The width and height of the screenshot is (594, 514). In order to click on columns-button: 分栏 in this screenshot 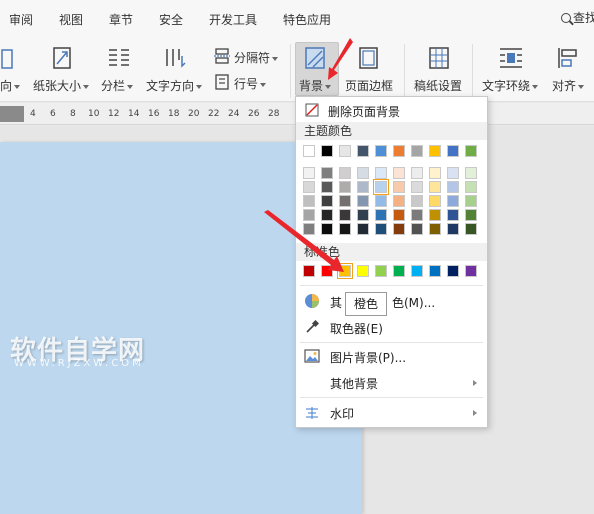, I will do `click(117, 85)`.